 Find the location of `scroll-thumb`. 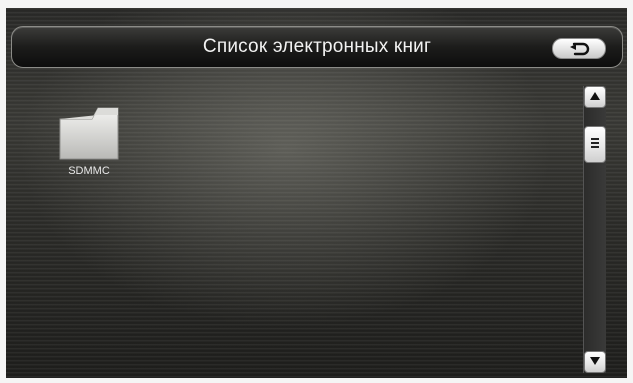

scroll-thumb is located at coordinates (595, 144).